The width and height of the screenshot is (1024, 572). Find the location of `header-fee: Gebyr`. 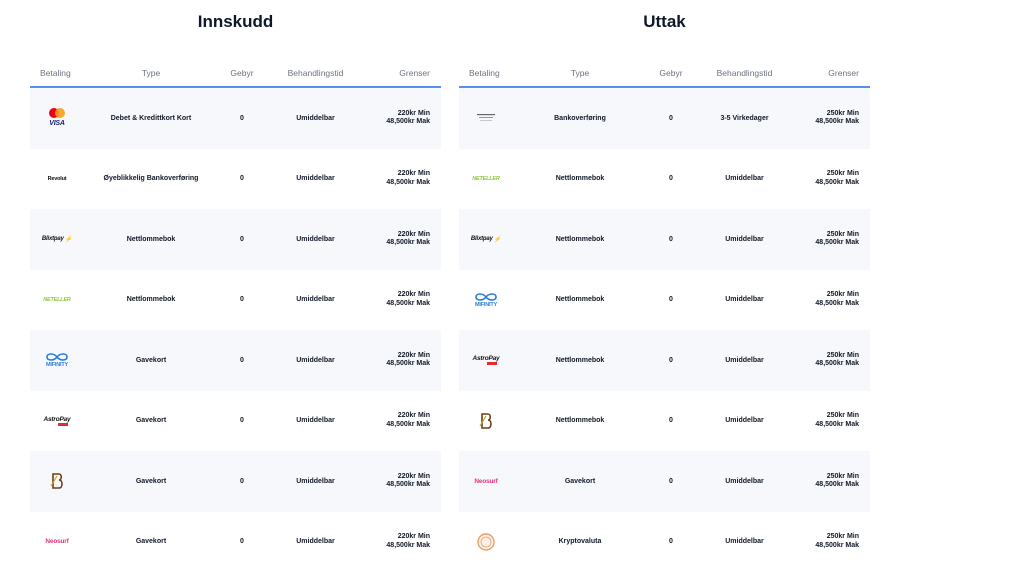

header-fee: Gebyr is located at coordinates (242, 73).